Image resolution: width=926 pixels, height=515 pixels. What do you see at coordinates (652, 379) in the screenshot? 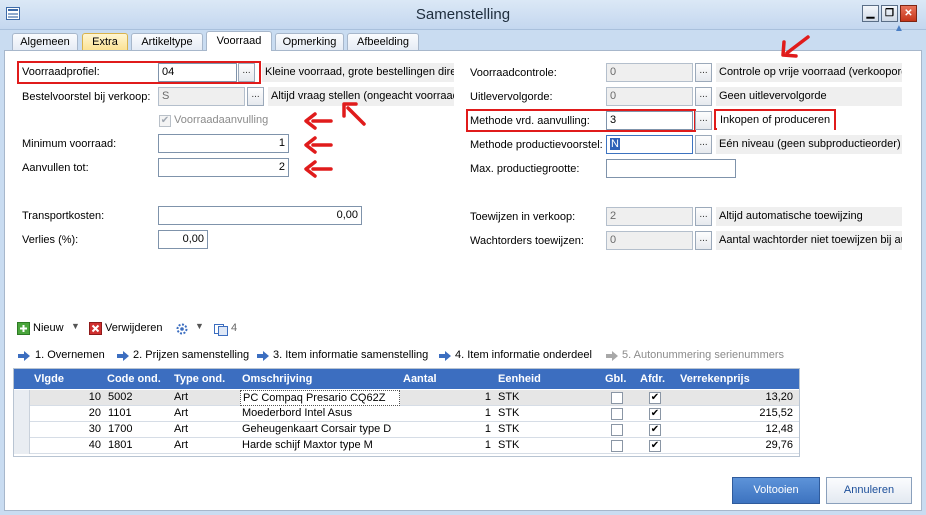
I see `column-header-afdr: Afdr.` at bounding box center [652, 379].